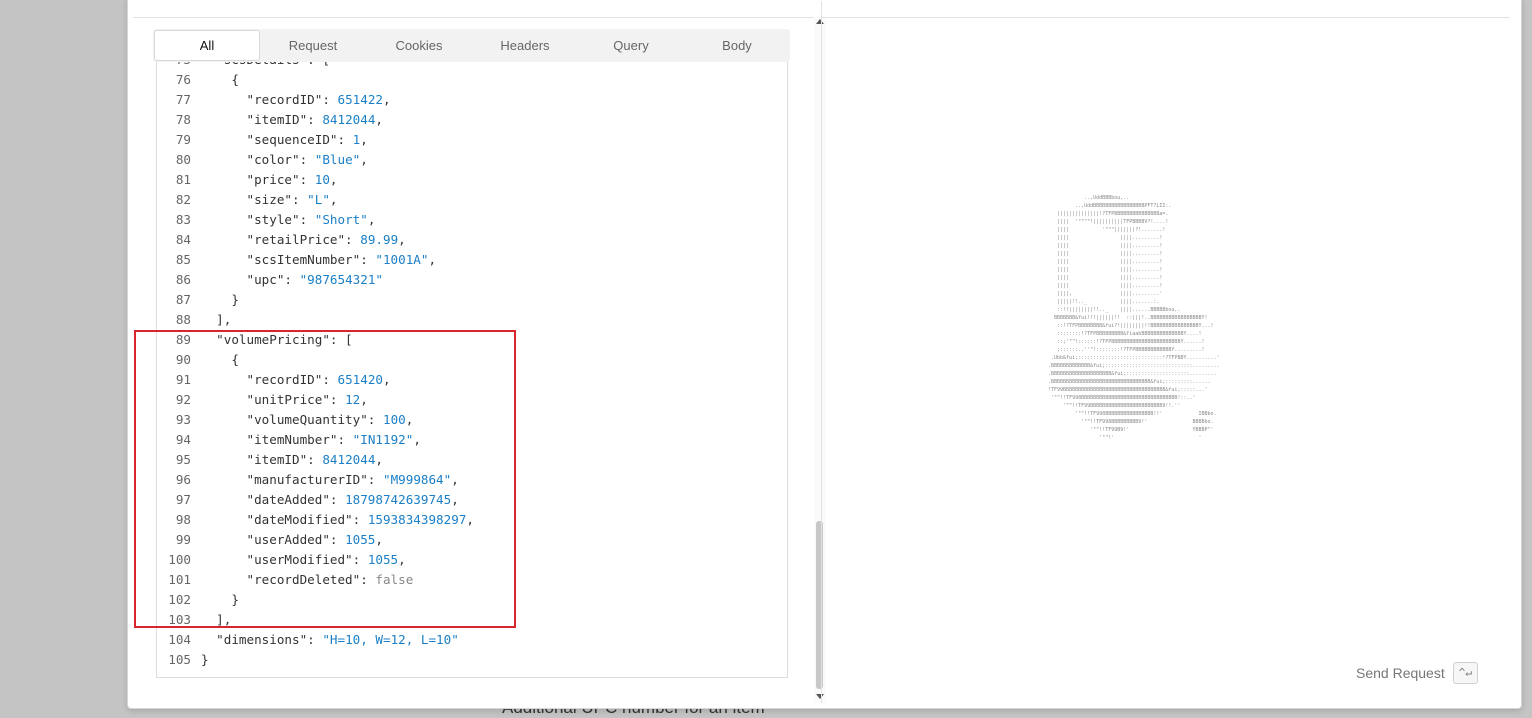  What do you see at coordinates (269, 199) in the screenshot?
I see `line-content: "size": "L",` at bounding box center [269, 199].